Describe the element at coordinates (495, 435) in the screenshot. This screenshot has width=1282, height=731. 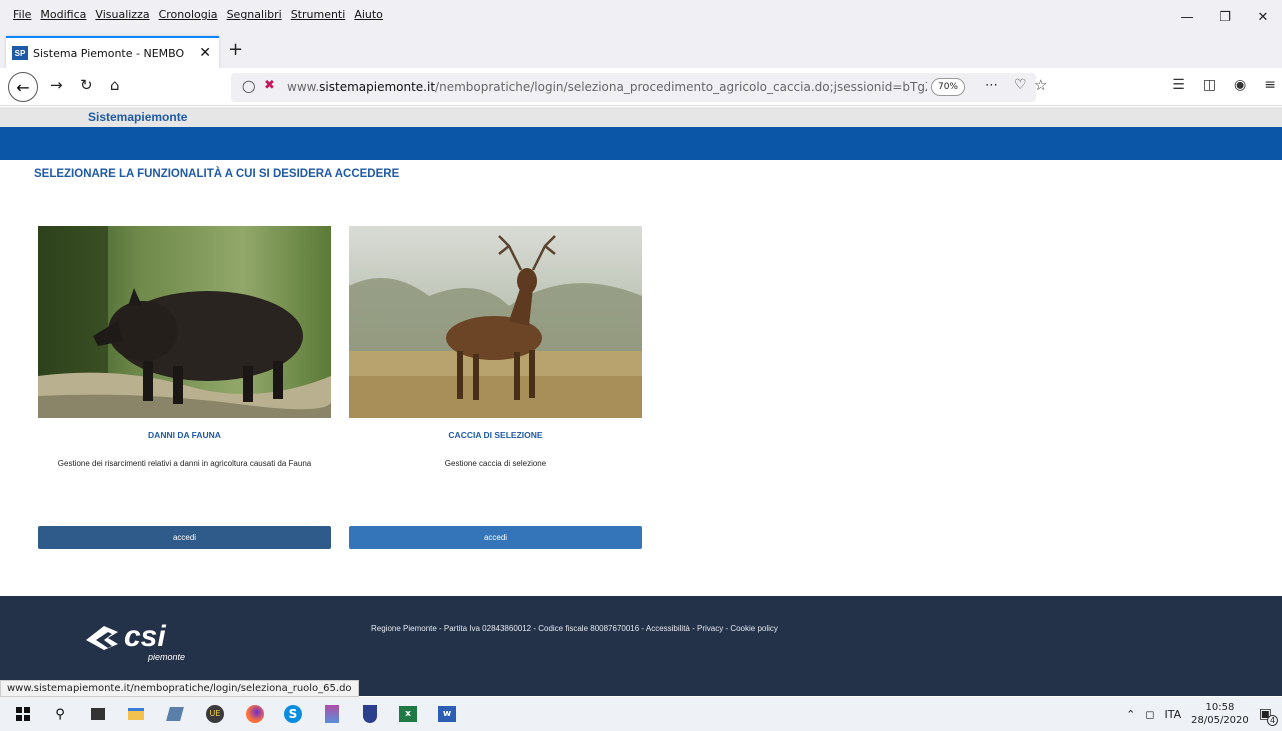
I see `card-title: CACCIA DI SELEZIONE` at that location.